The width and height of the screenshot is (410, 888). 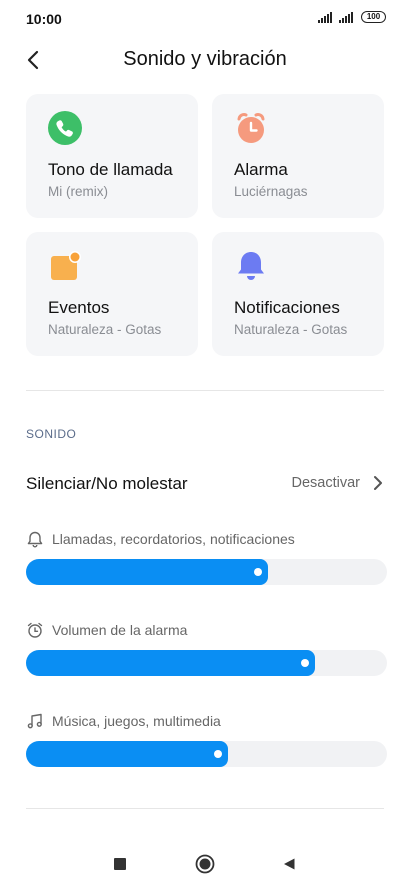 I want to click on battery-icon: 100, so click(x=373, y=17).